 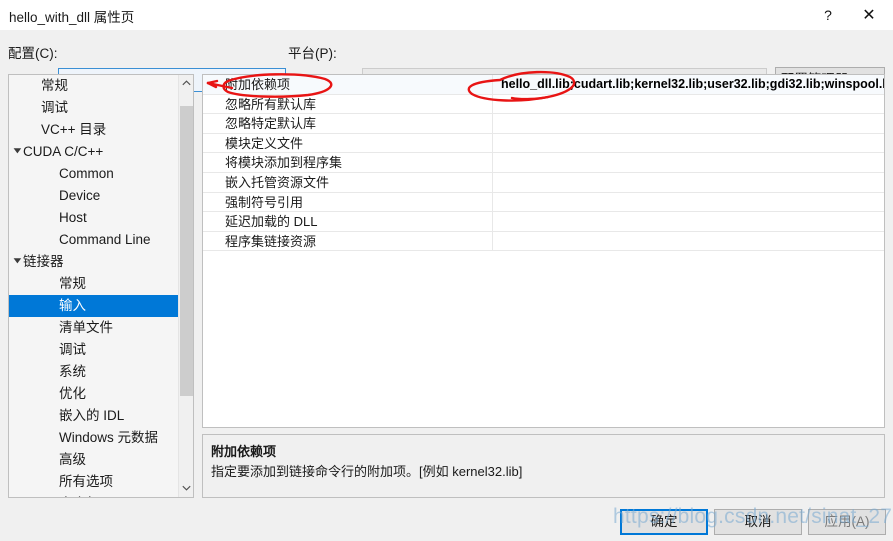 What do you see at coordinates (847, 522) in the screenshot?
I see `apply-button: 应用(A)` at bounding box center [847, 522].